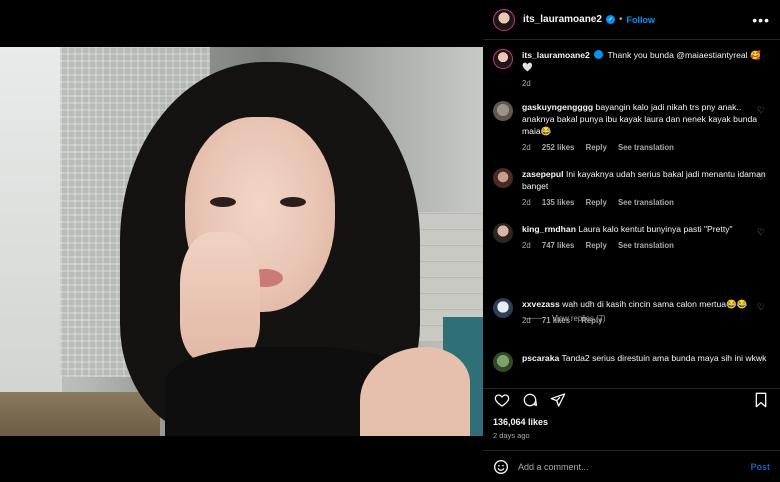 This screenshot has width=780, height=482. Describe the element at coordinates (558, 400) in the screenshot. I see `share-paper-plane-icon` at that location.